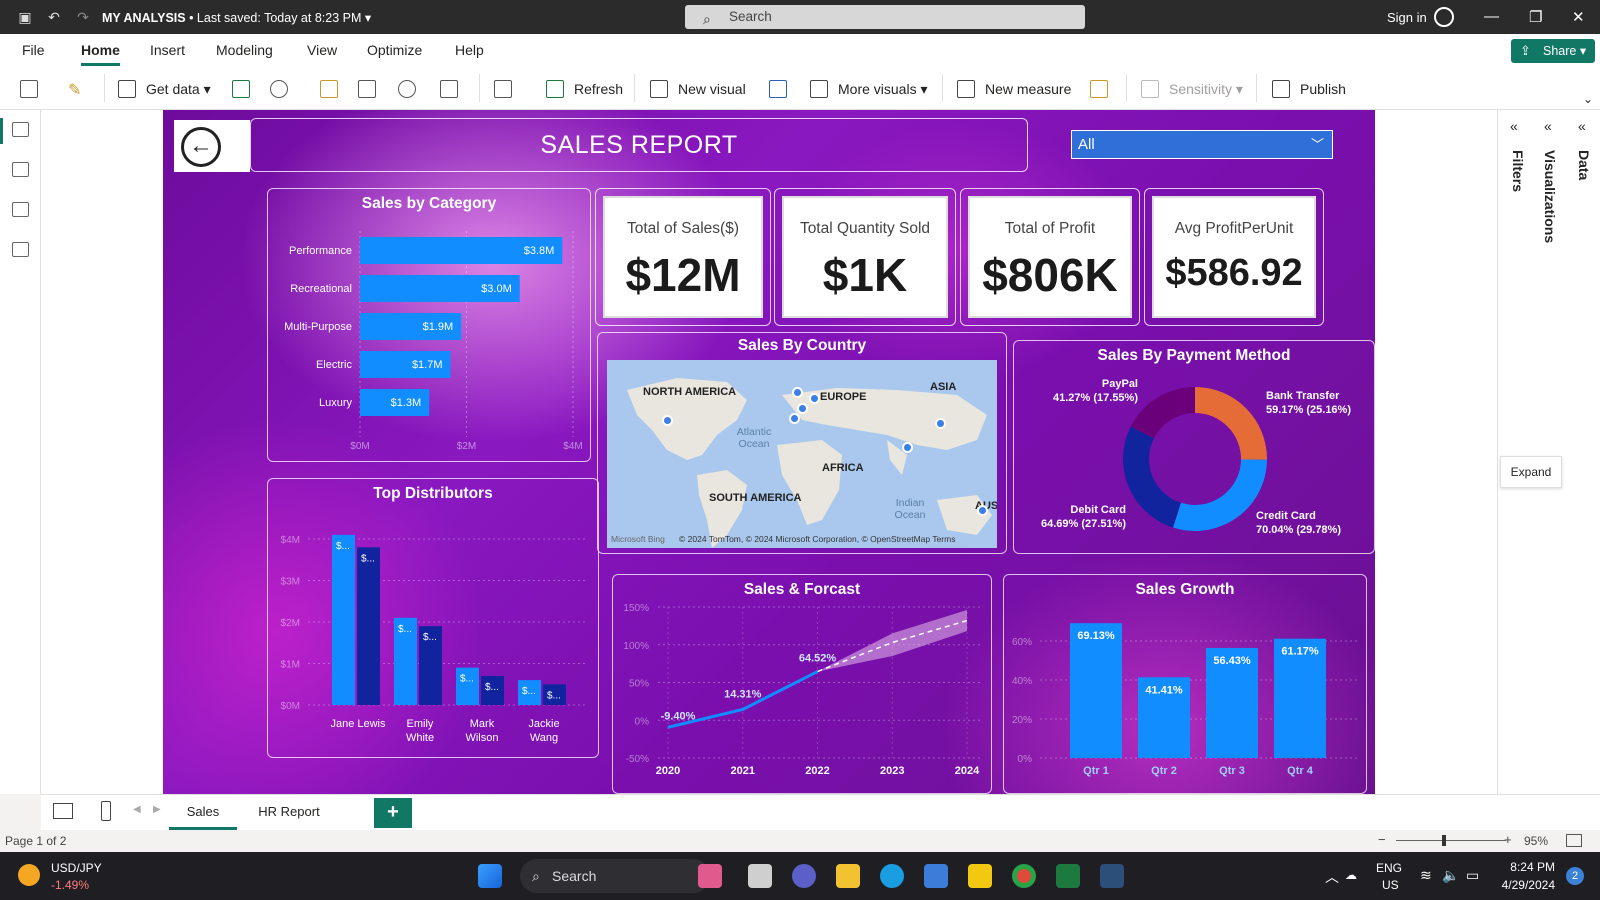 Image resolution: width=1600 pixels, height=900 pixels. What do you see at coordinates (980, 876) in the screenshot?
I see `power-bi-icon` at bounding box center [980, 876].